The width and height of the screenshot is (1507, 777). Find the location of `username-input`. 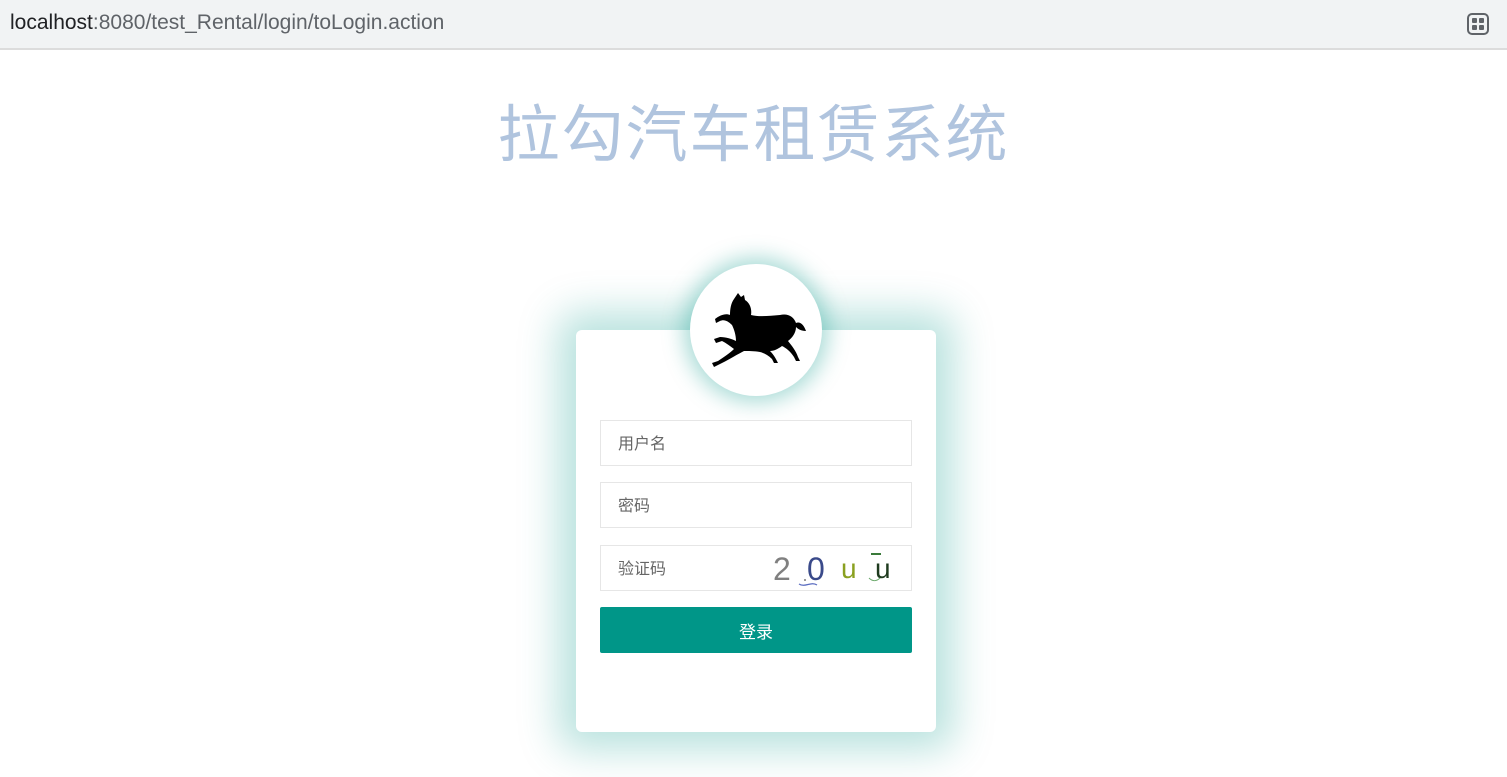

username-input is located at coordinates (756, 443).